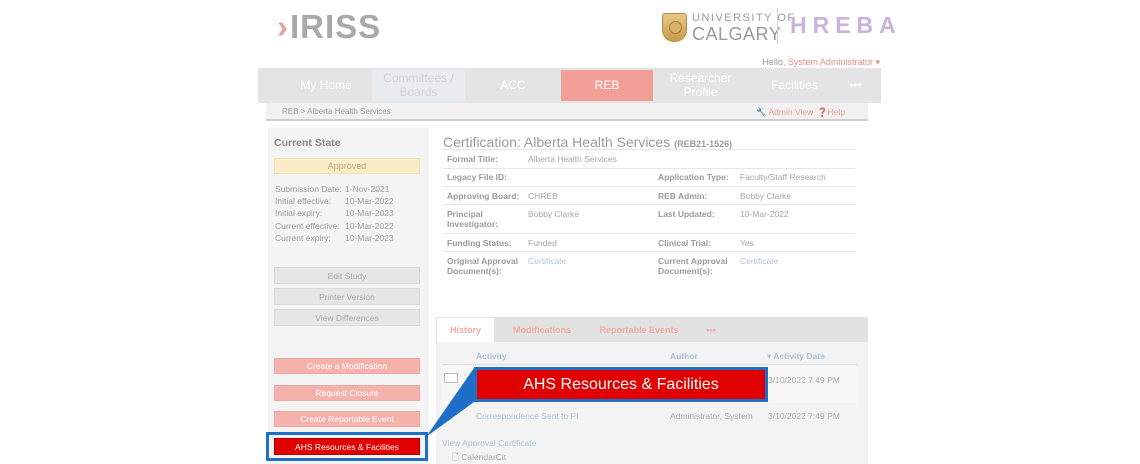  What do you see at coordinates (830, 62) in the screenshot?
I see `user-menu: System Administrator` at bounding box center [830, 62].